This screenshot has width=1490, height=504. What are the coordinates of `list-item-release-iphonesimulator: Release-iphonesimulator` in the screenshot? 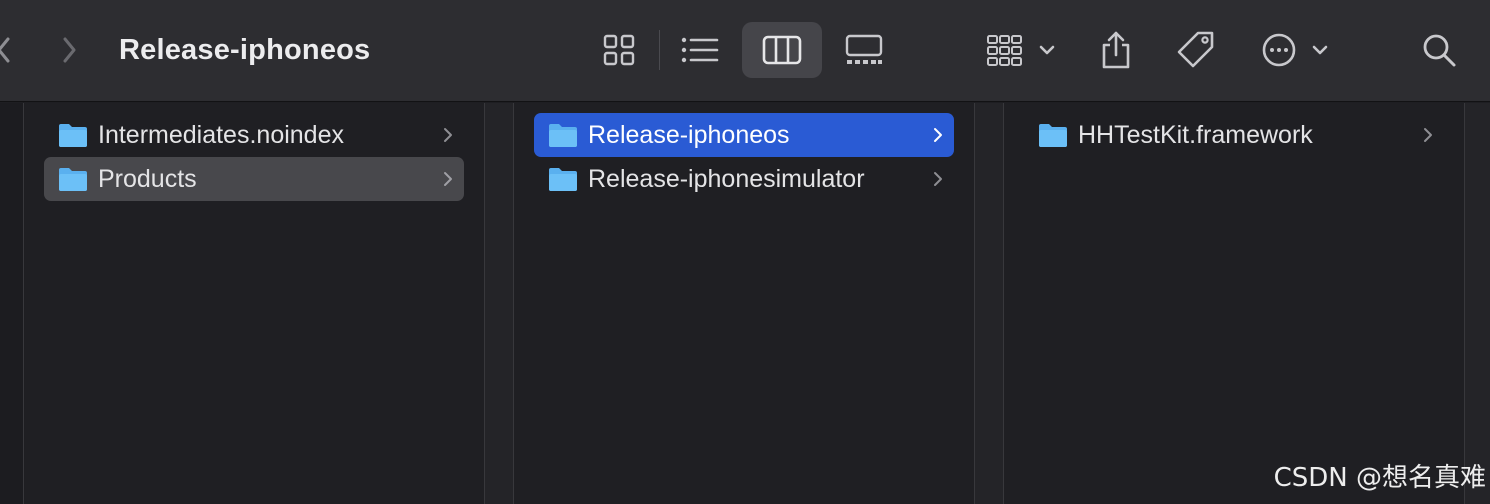 It's located at (744, 179).